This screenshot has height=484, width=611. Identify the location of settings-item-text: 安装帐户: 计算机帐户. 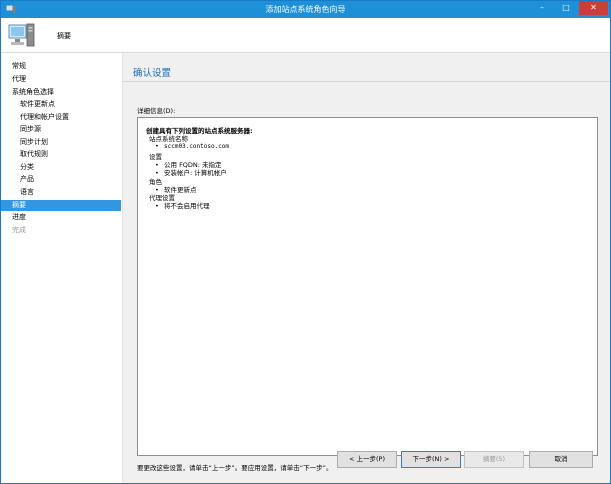
(195, 173).